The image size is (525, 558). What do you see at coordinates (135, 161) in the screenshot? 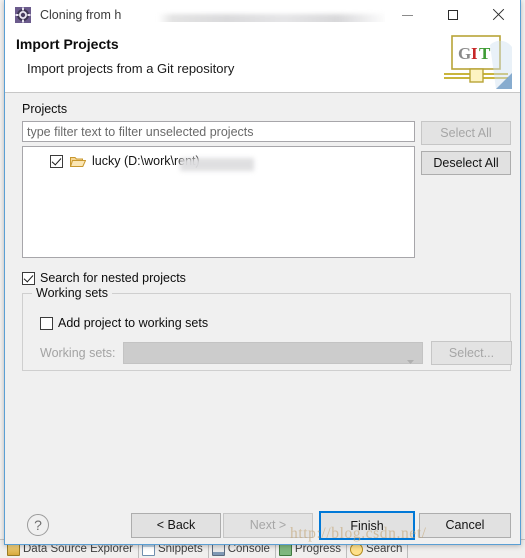
I see `project-path-prefix: lucky (D:\work\r` at bounding box center [135, 161].